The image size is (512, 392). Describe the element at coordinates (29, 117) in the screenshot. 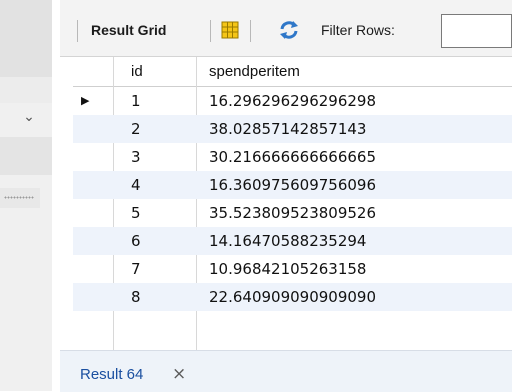

I see `chevron-down-icon: ⌄` at that location.